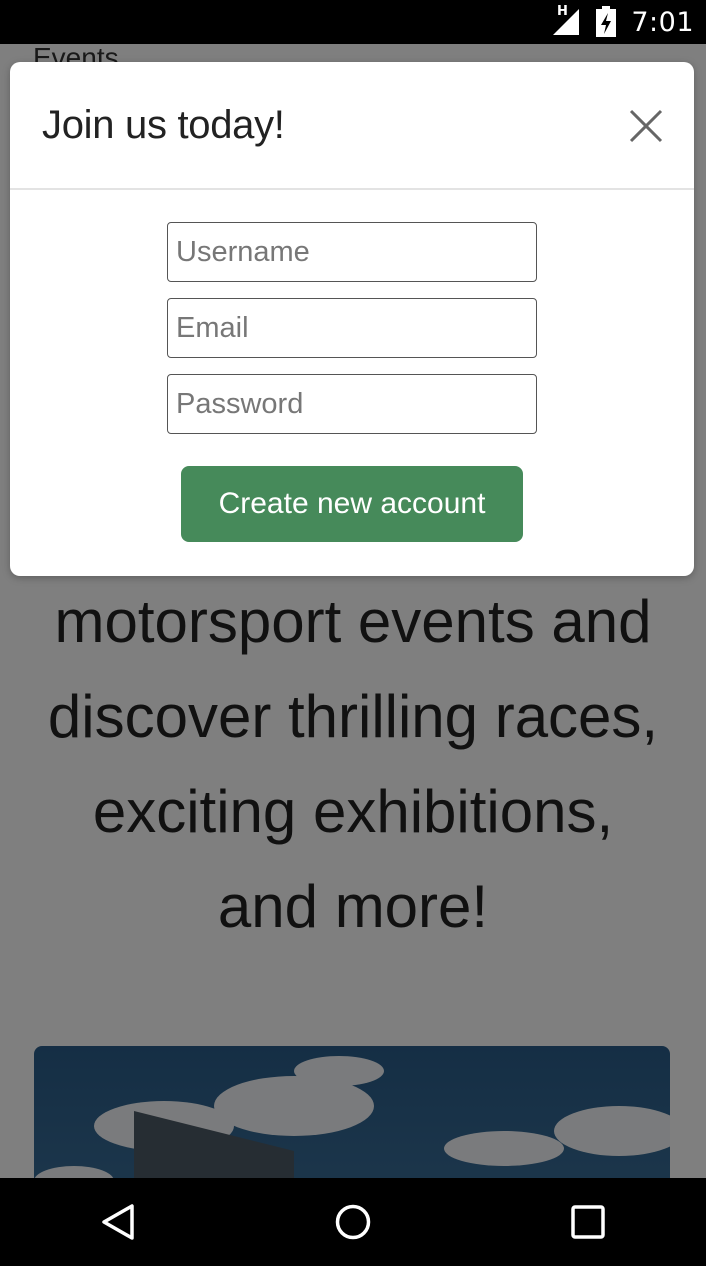 The image size is (706, 1266). What do you see at coordinates (352, 328) in the screenshot?
I see `email-input` at bounding box center [352, 328].